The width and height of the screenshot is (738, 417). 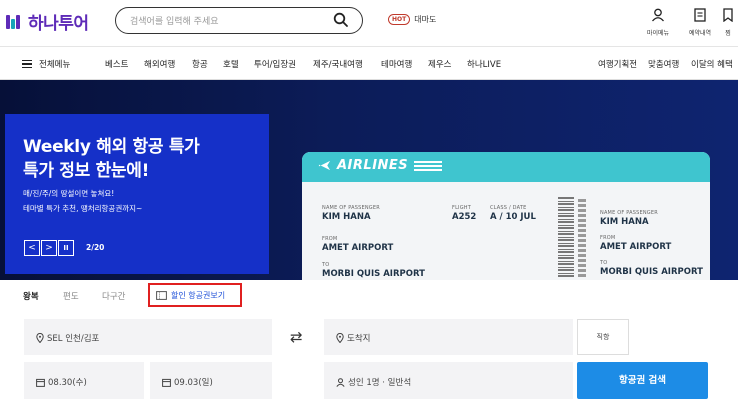 I want to click on bookmark-icon, so click(x=728, y=15).